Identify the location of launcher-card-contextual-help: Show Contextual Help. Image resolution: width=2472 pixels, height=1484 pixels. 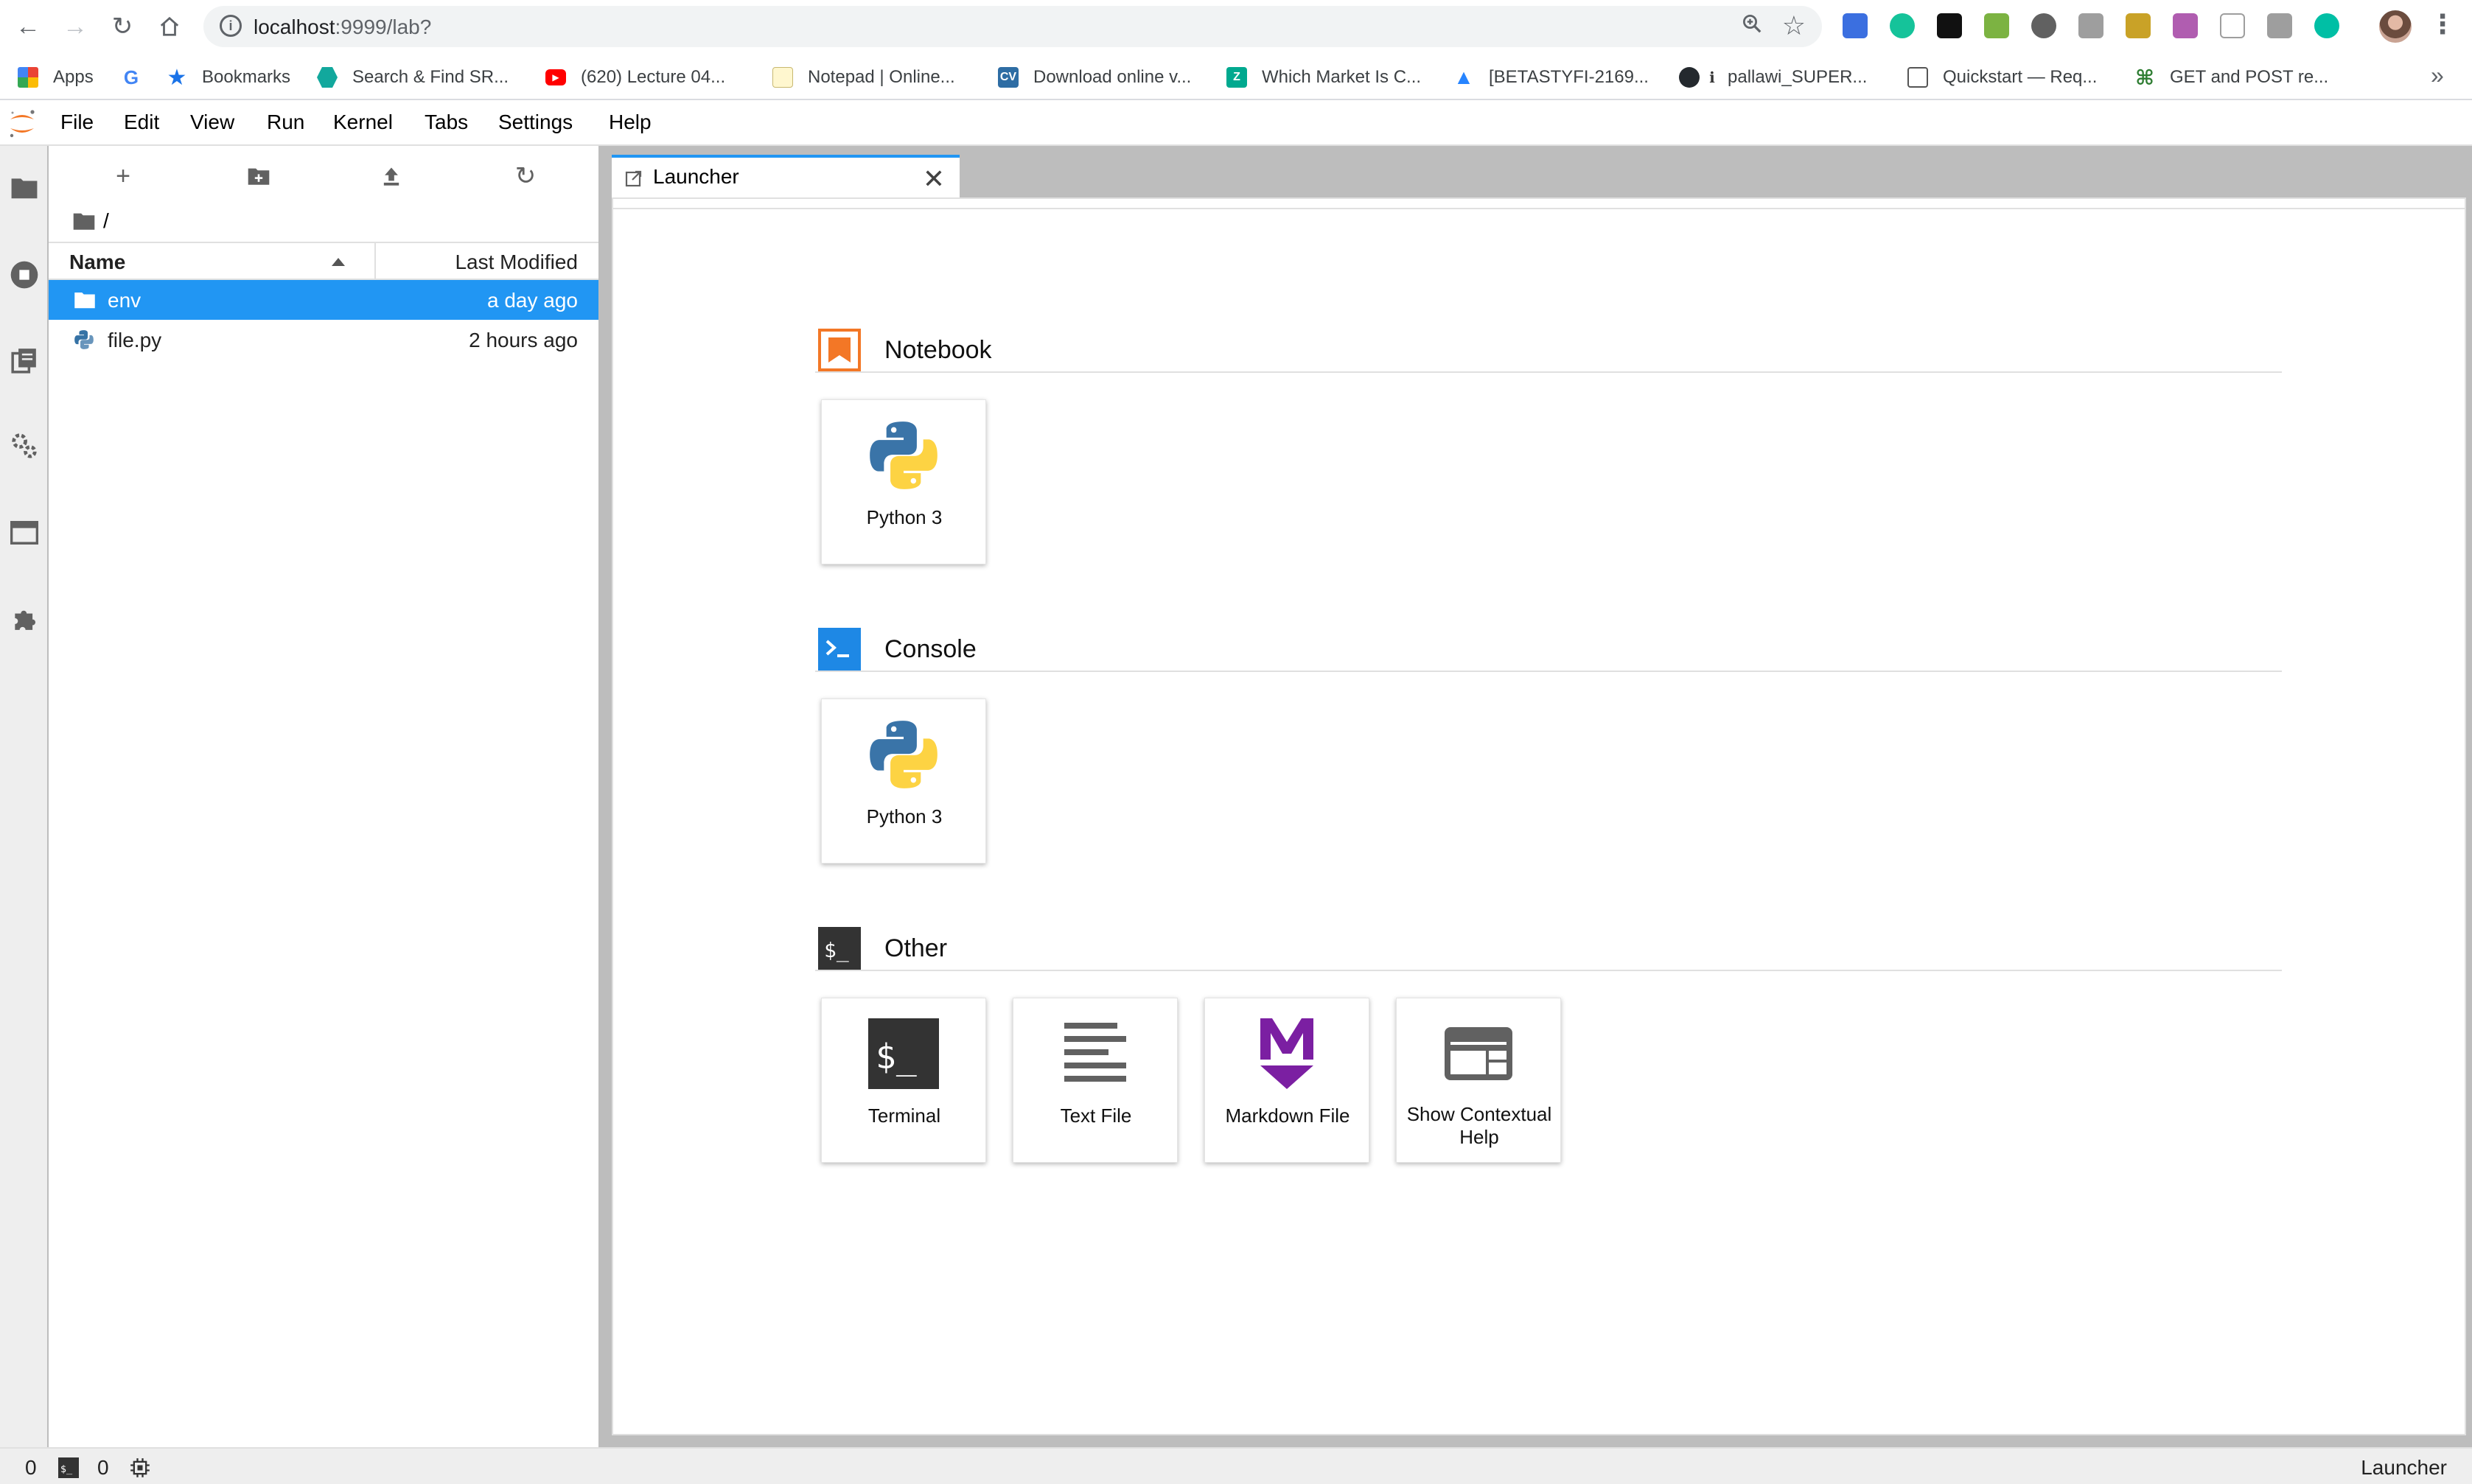
(1478, 1080).